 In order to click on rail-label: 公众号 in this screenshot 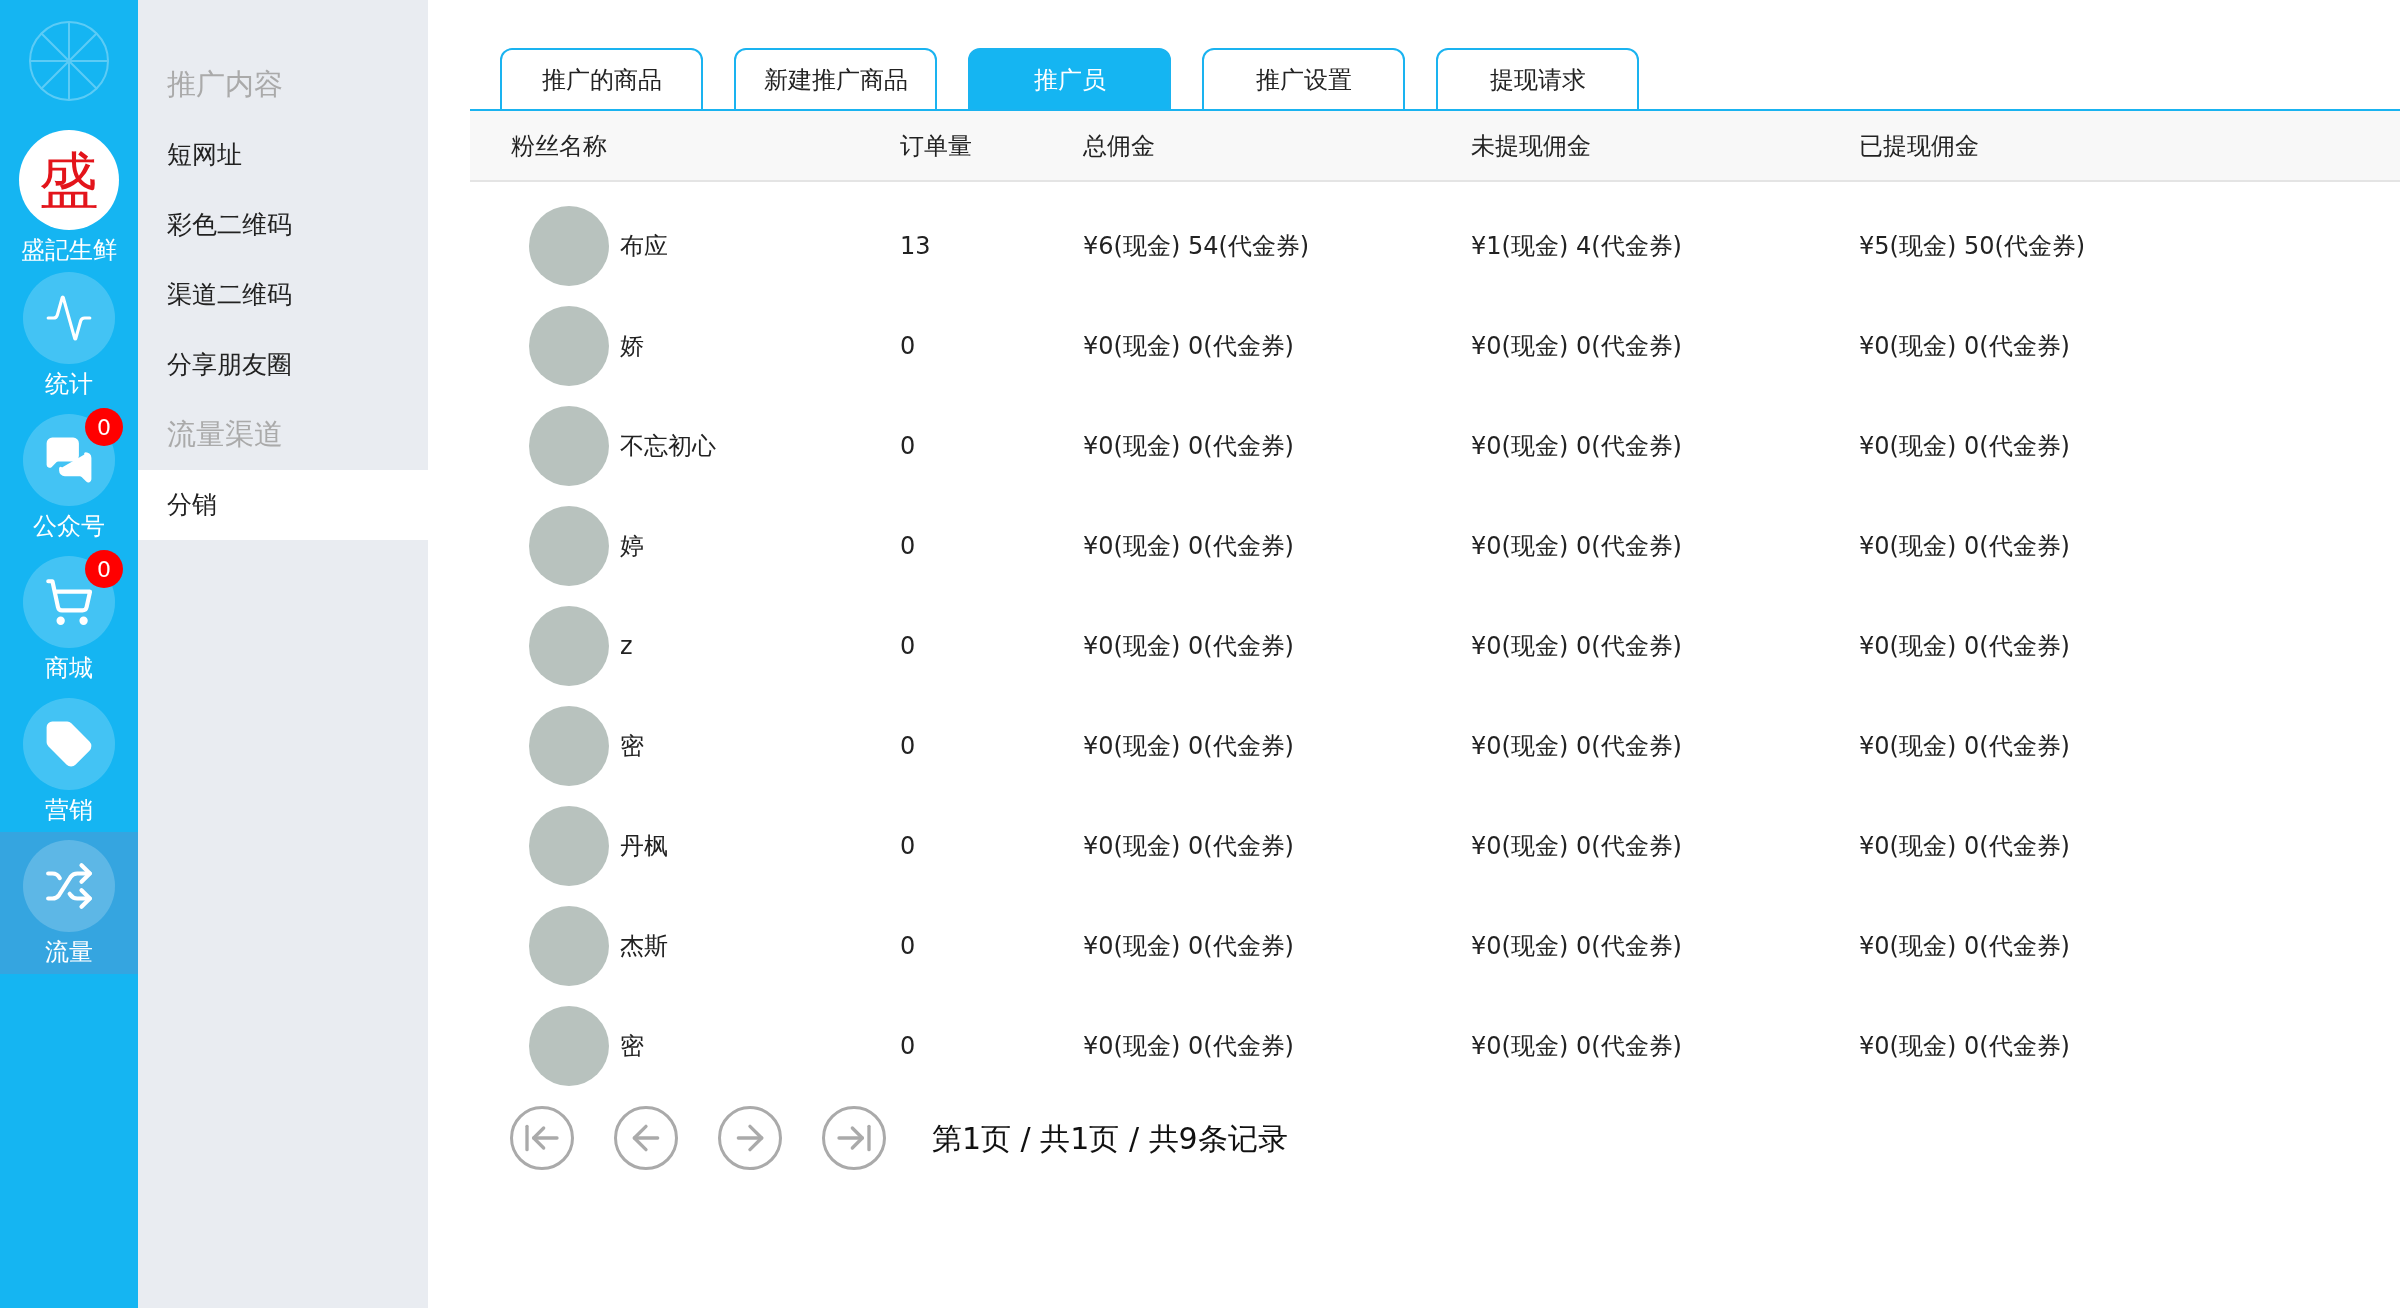, I will do `click(69, 526)`.